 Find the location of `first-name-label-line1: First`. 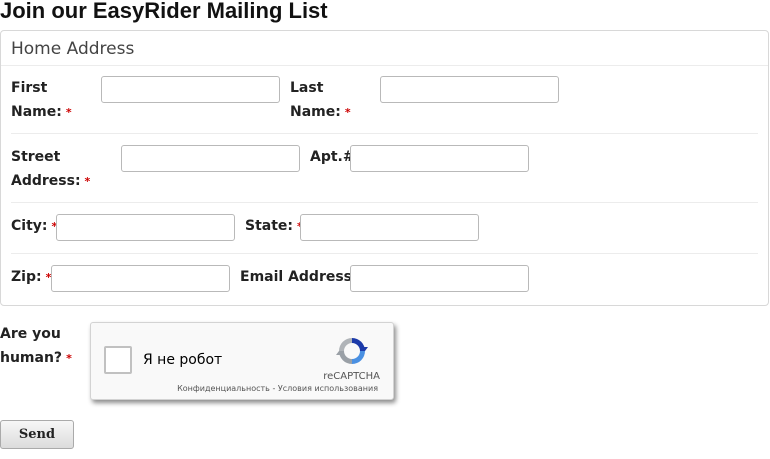

first-name-label-line1: First is located at coordinates (29, 88).